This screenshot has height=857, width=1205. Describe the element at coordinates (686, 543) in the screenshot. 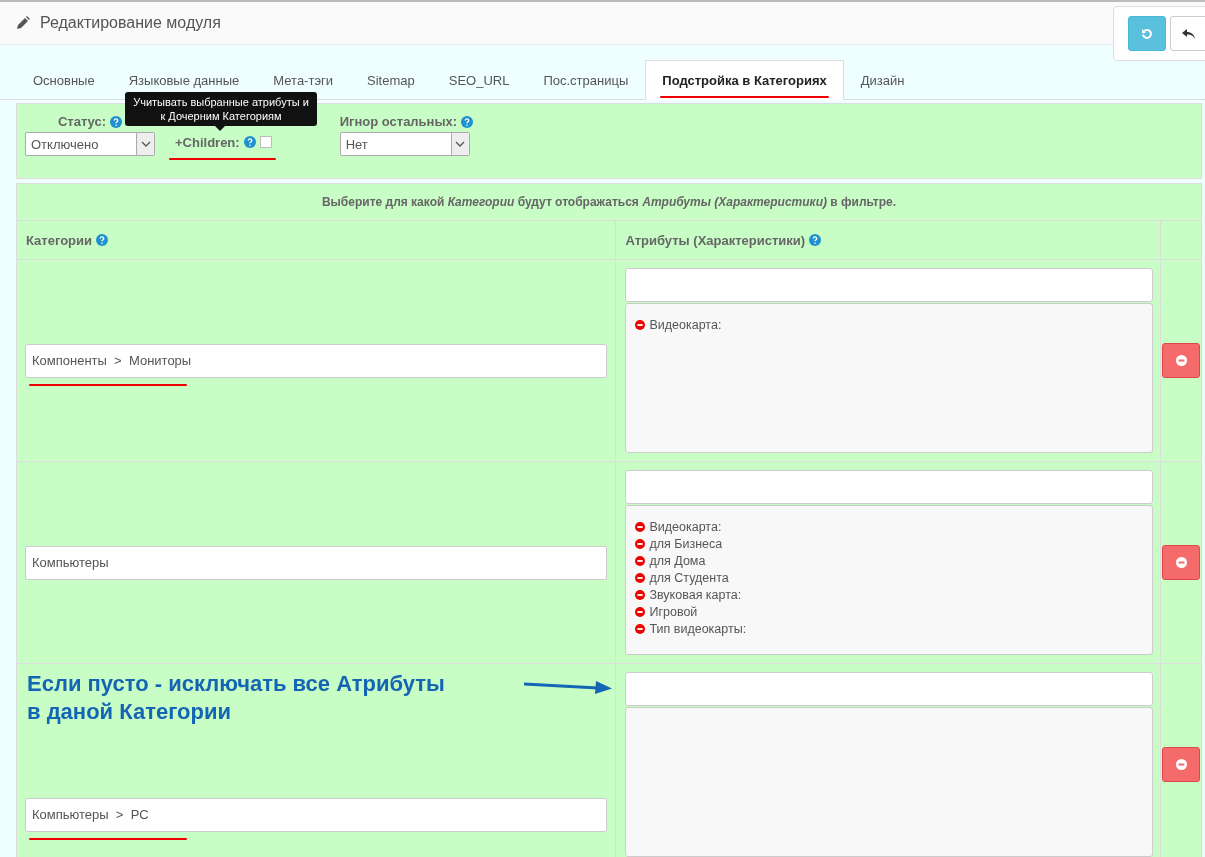

I see `attribute-item: для Бизнеса` at that location.